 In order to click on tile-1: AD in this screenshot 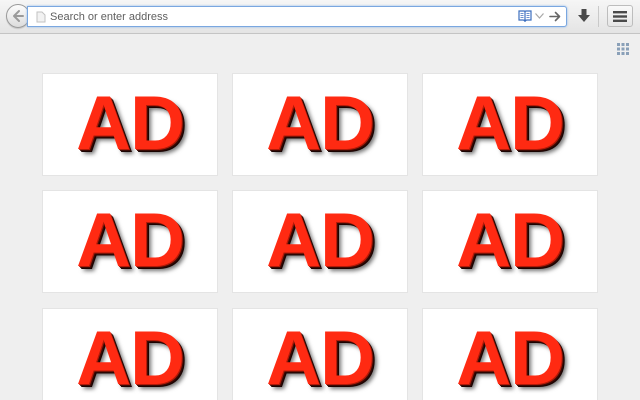, I will do `click(130, 124)`.